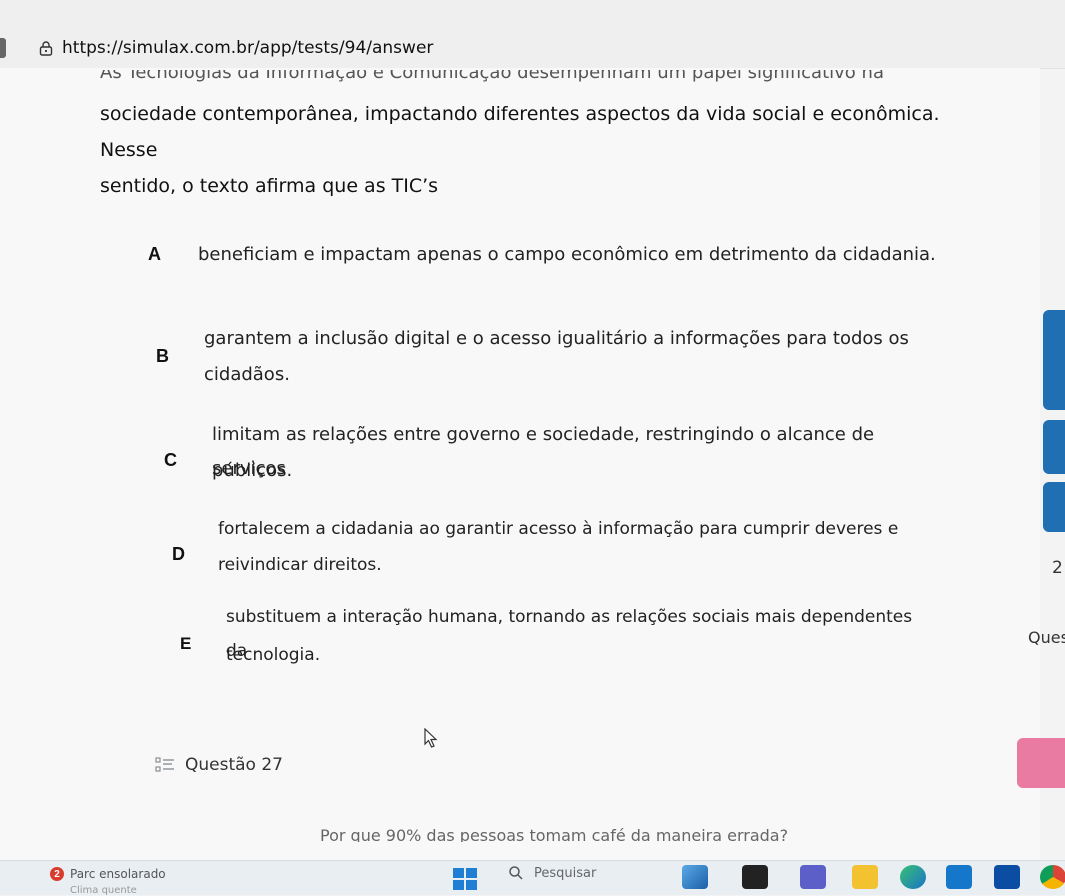 The image size is (1065, 896). Describe the element at coordinates (913, 877) in the screenshot. I see `edge-browser-icon` at that location.